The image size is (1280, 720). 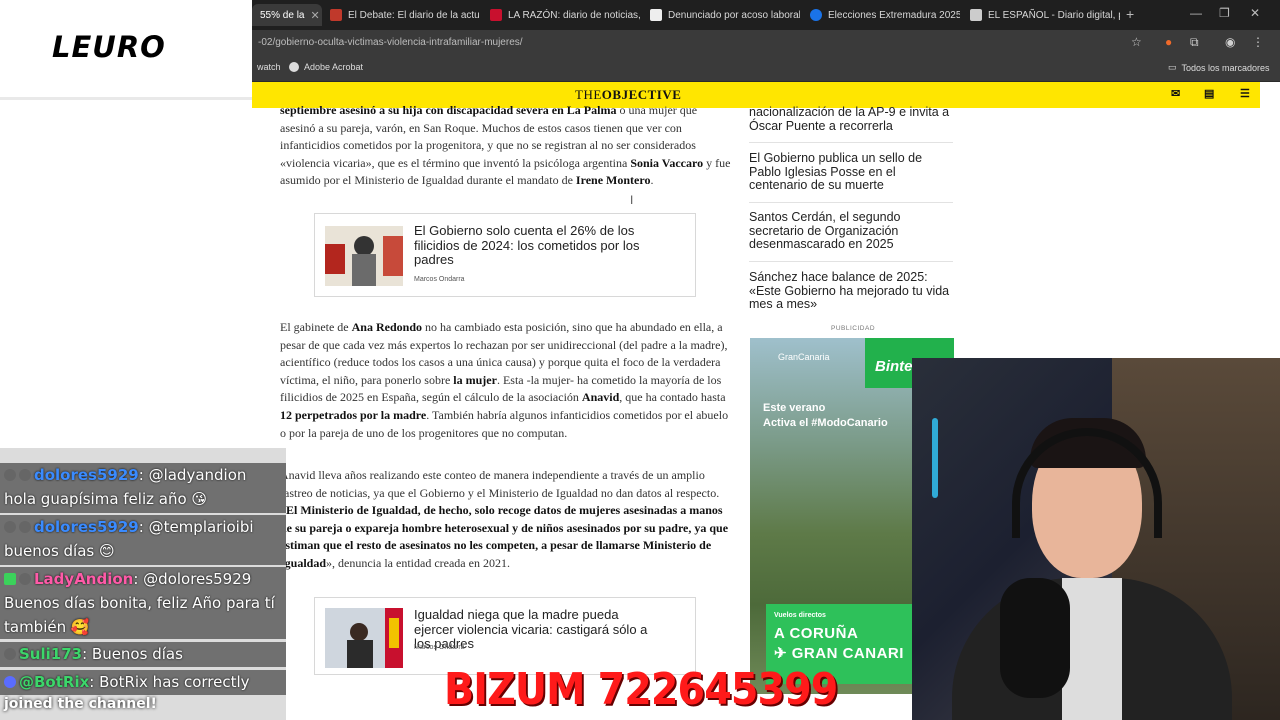 I want to click on folder-icon: ▭, so click(x=1172, y=67).